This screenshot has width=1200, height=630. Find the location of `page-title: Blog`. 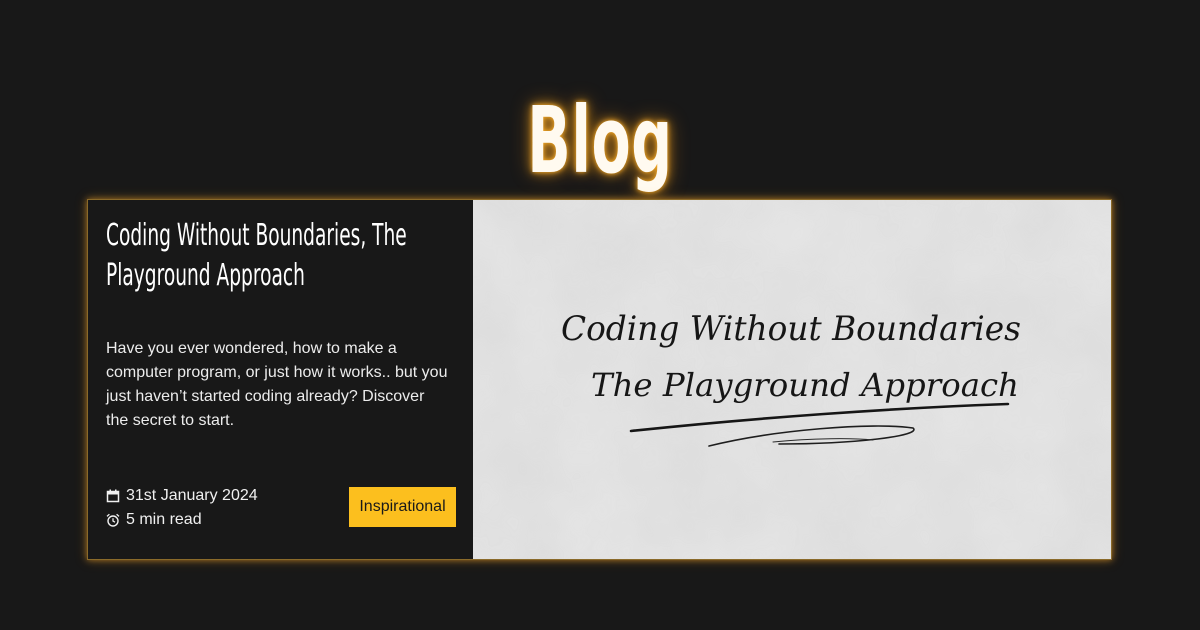

page-title: Blog is located at coordinates (600, 140).